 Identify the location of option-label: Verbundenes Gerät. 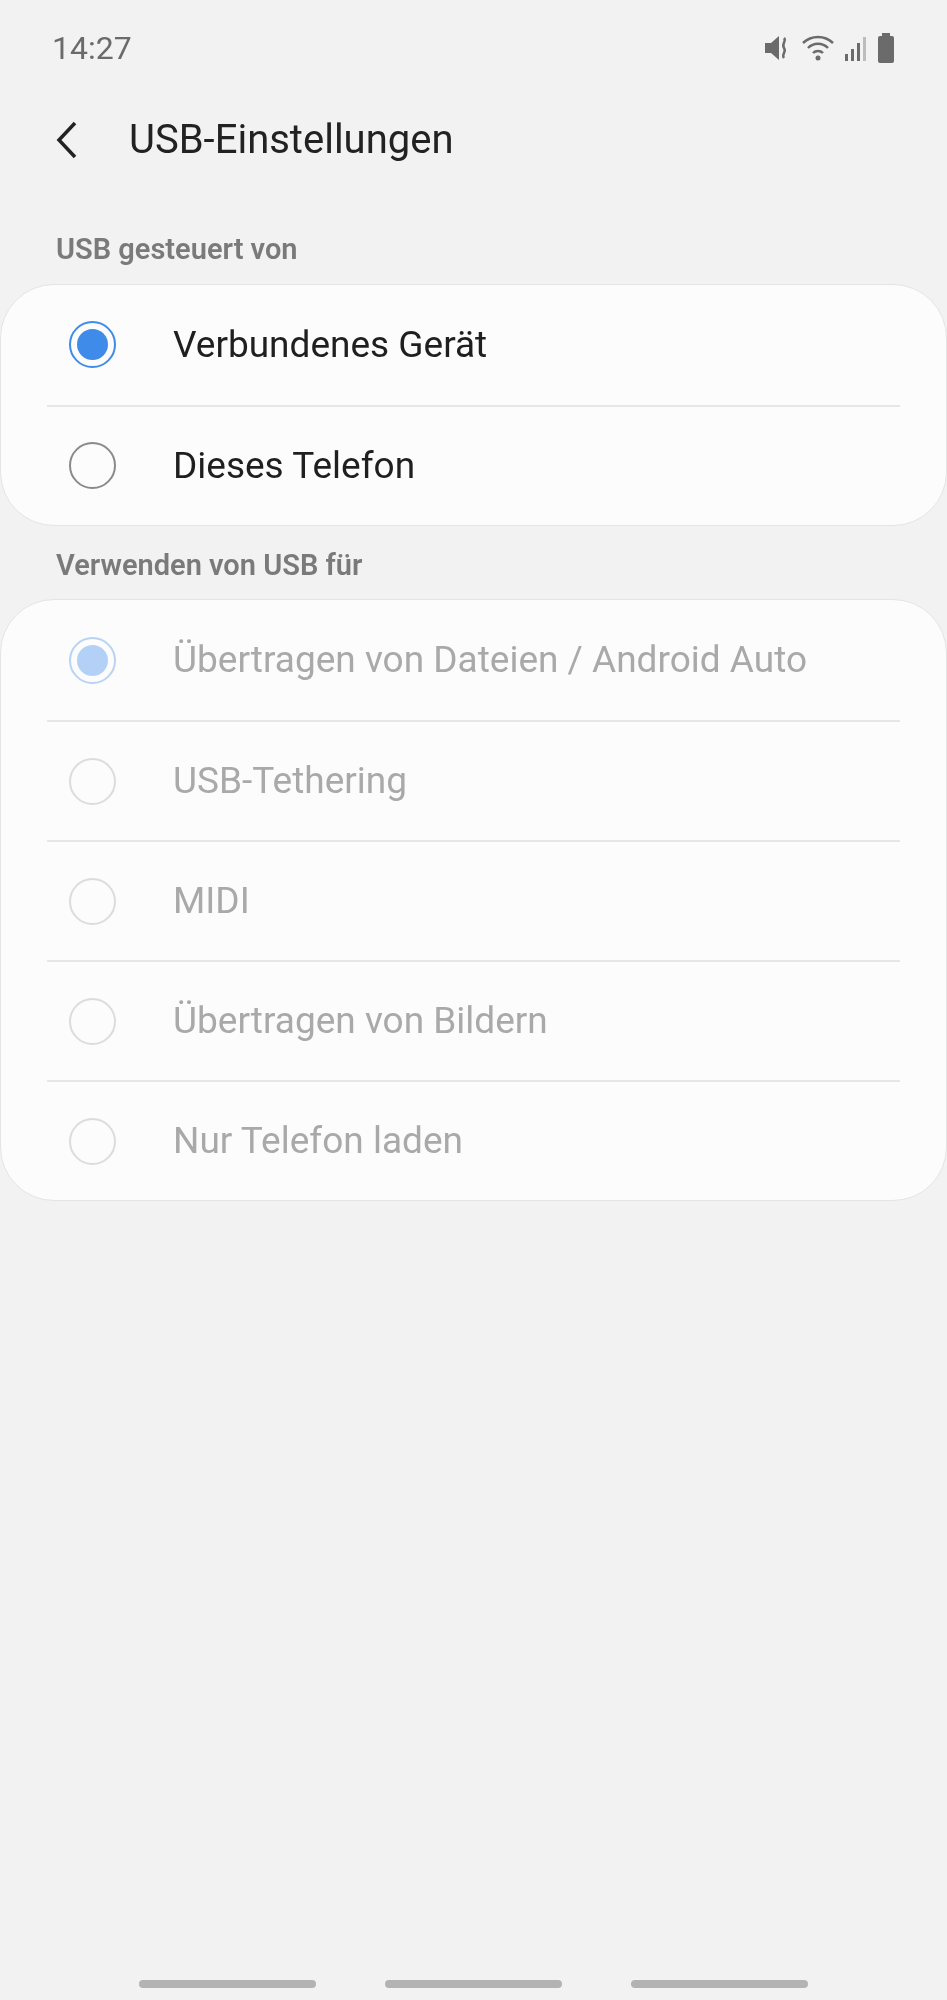
(330, 344).